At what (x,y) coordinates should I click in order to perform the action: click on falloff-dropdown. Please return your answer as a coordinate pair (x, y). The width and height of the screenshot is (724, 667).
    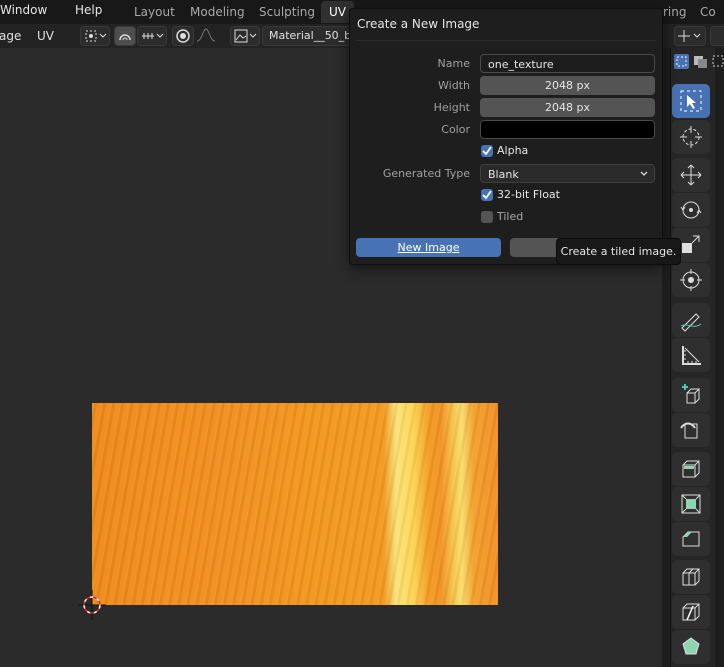
    Looking at the image, I should click on (210, 36).